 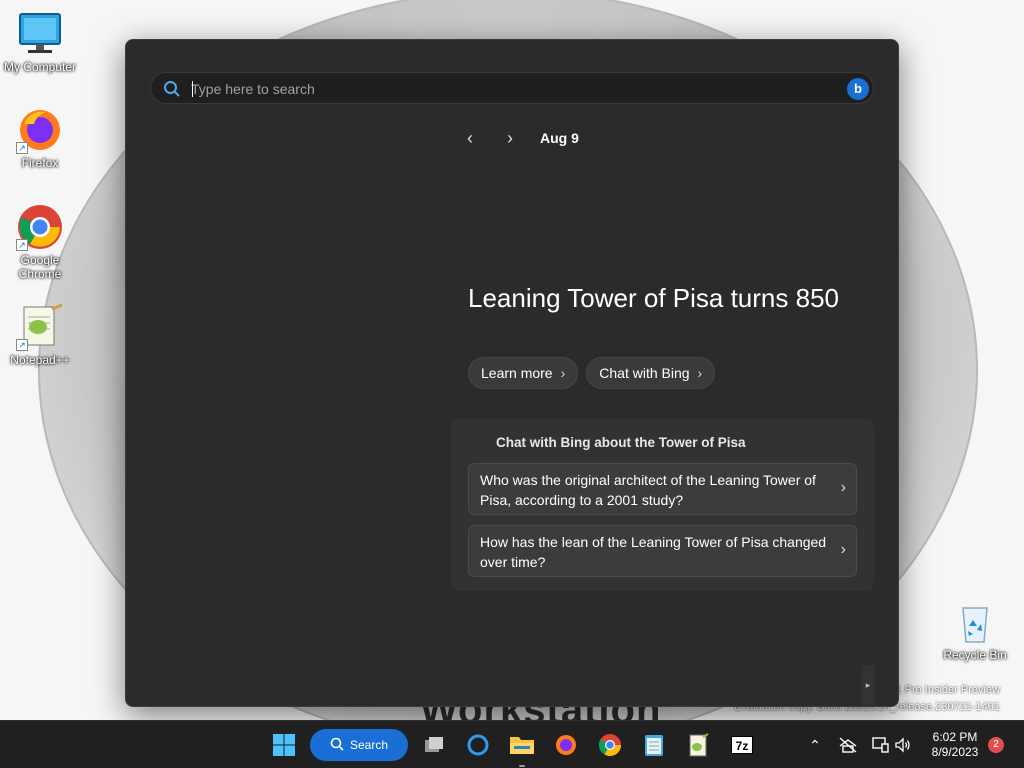 I want to click on chat-with-bing-button: Chat with Bing ›, so click(x=651, y=373).